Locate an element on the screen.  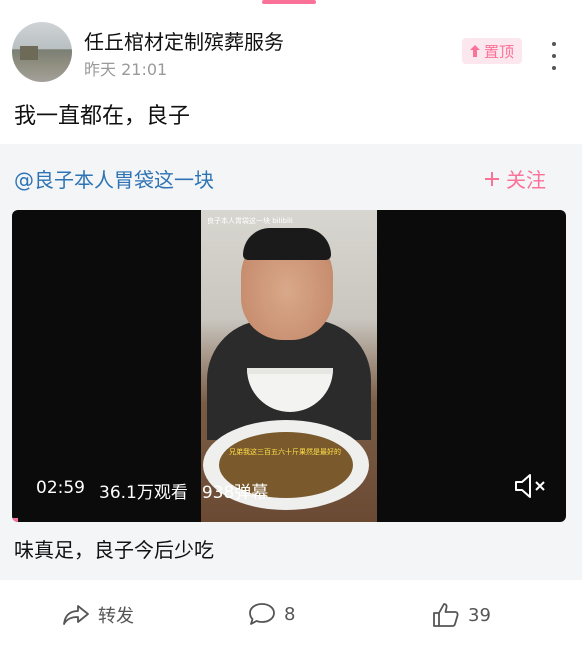
author-name: 任丘棺材定制殡葬服务 is located at coordinates (184, 40).